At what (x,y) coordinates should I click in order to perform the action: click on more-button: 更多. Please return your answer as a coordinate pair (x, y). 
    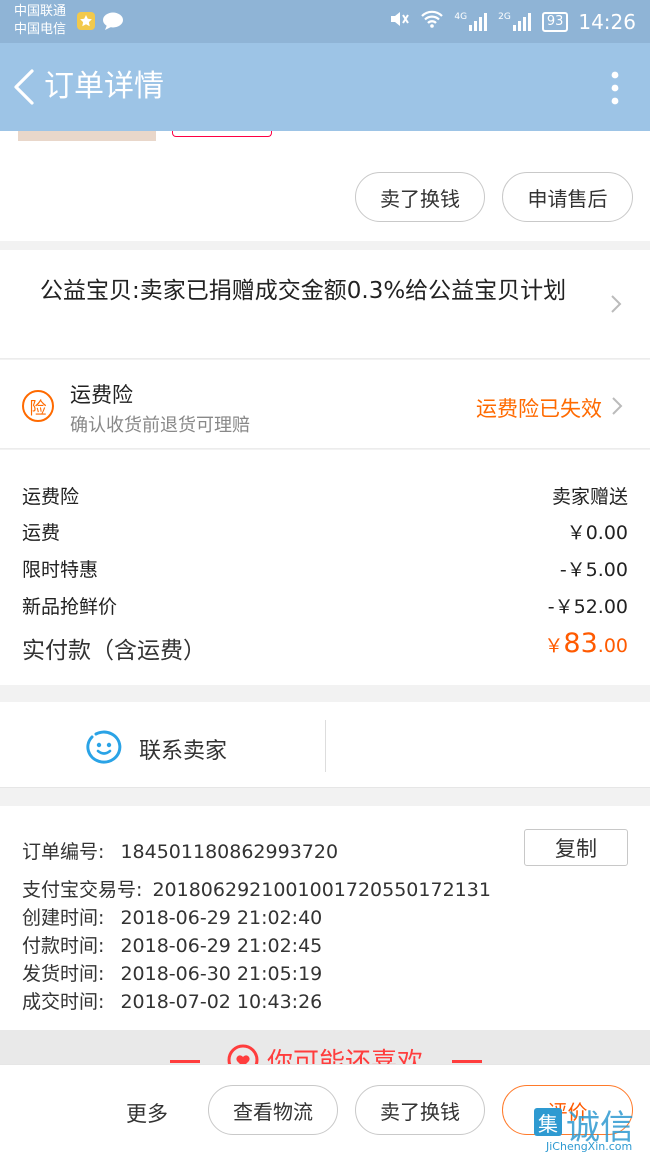
    Looking at the image, I should click on (147, 1113).